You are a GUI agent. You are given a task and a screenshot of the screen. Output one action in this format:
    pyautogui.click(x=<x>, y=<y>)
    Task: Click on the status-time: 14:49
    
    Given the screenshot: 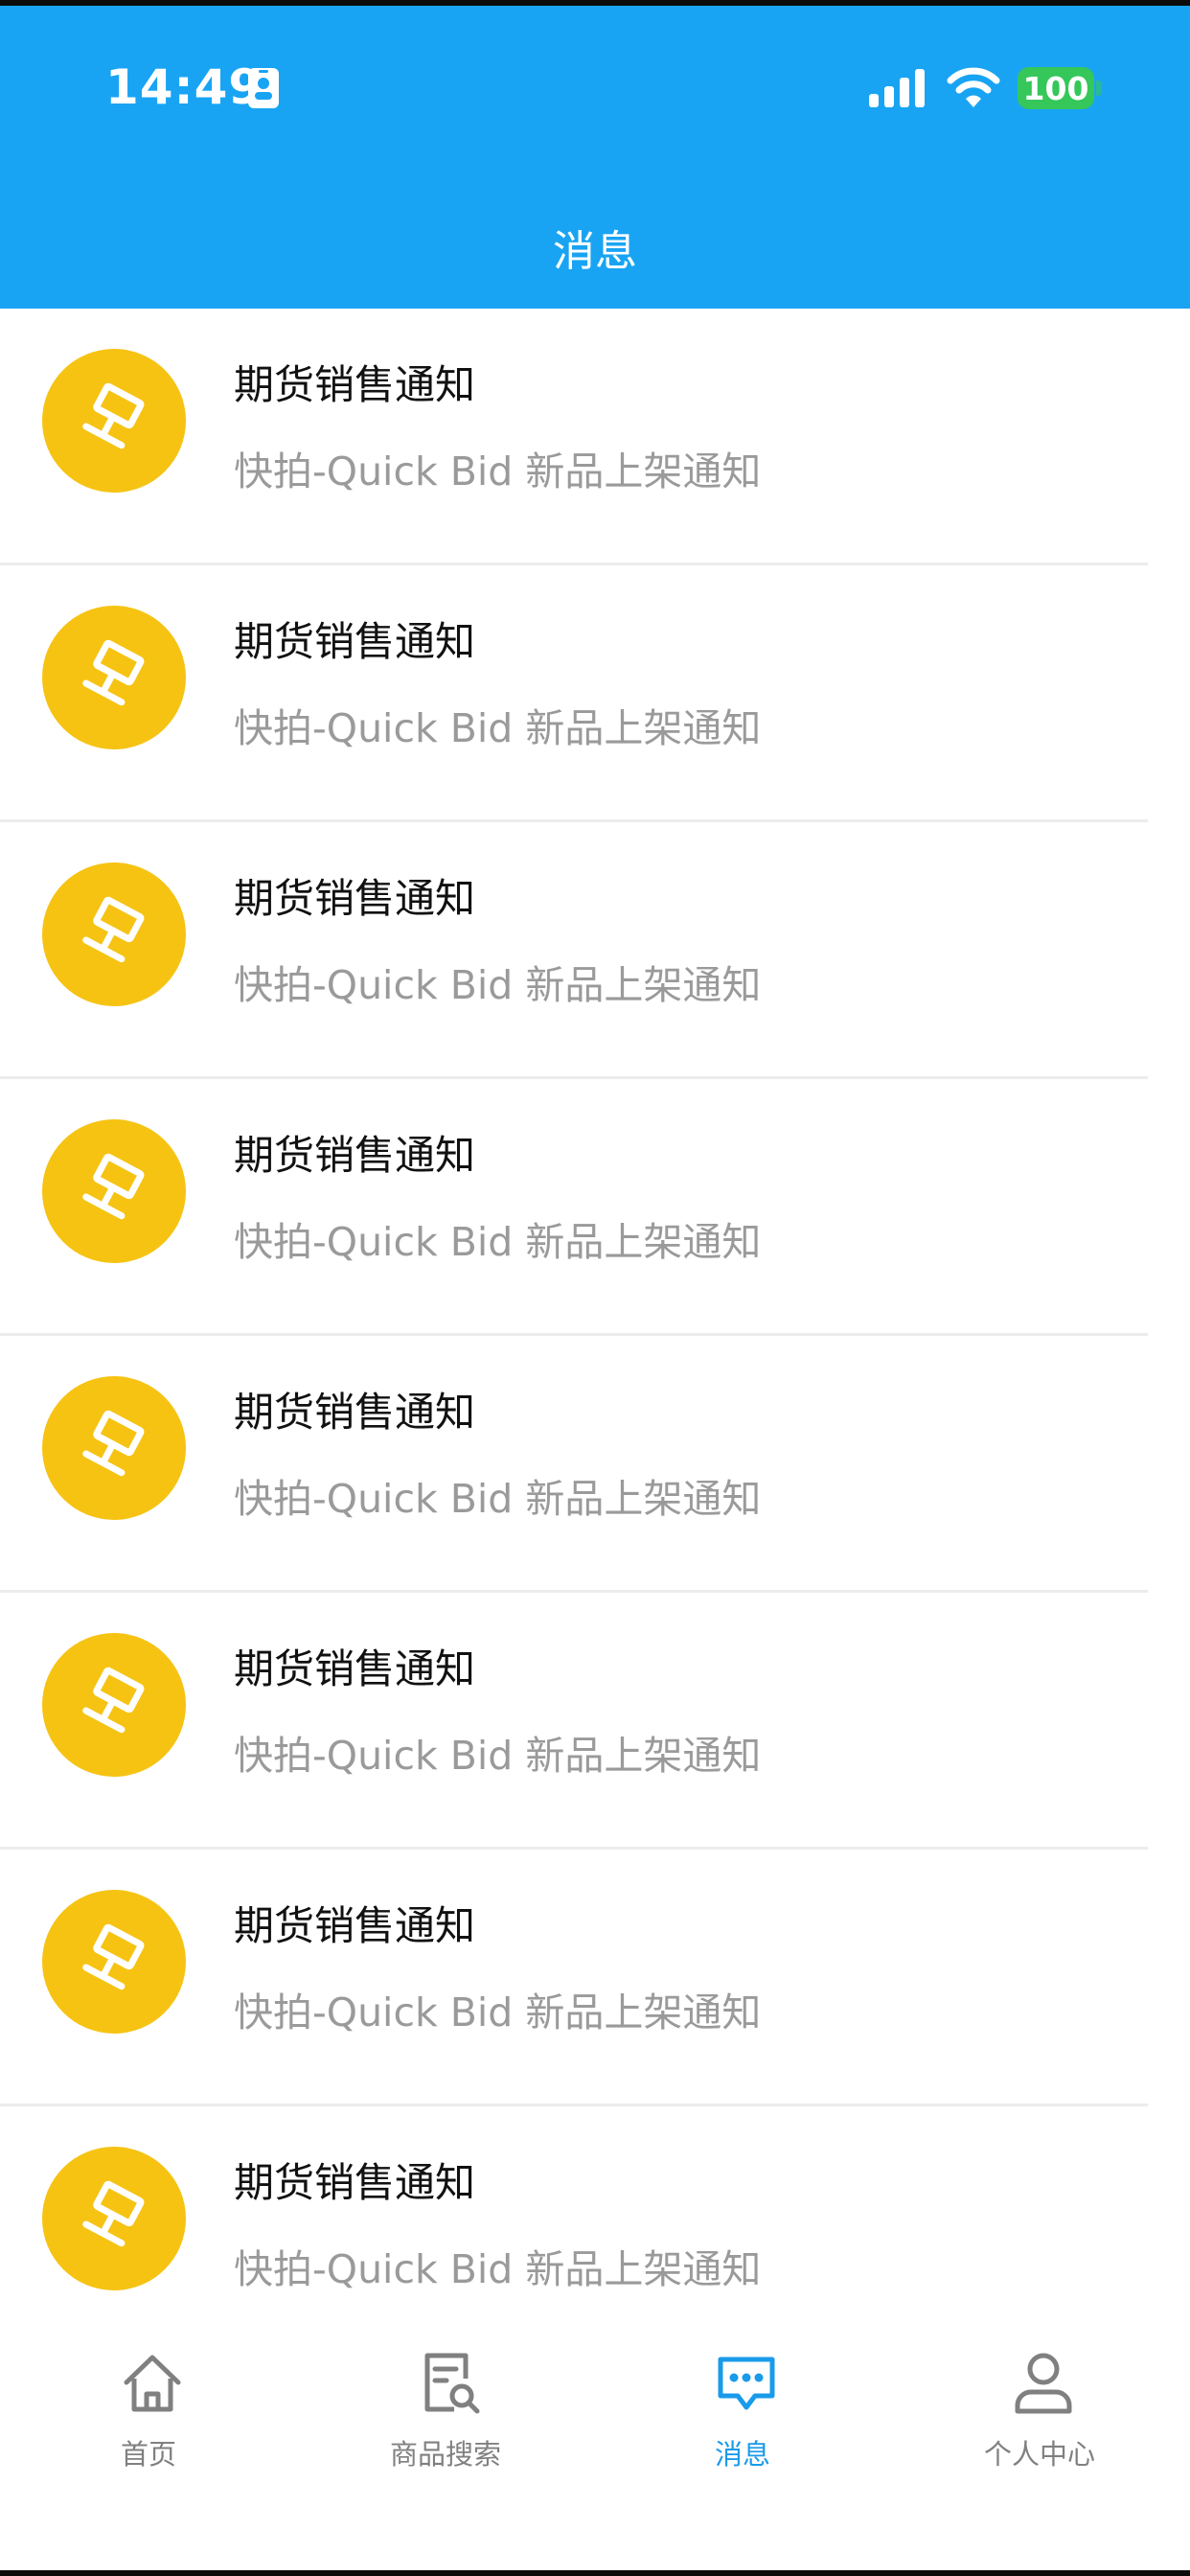 What is the action you would take?
    pyautogui.click(x=184, y=87)
    